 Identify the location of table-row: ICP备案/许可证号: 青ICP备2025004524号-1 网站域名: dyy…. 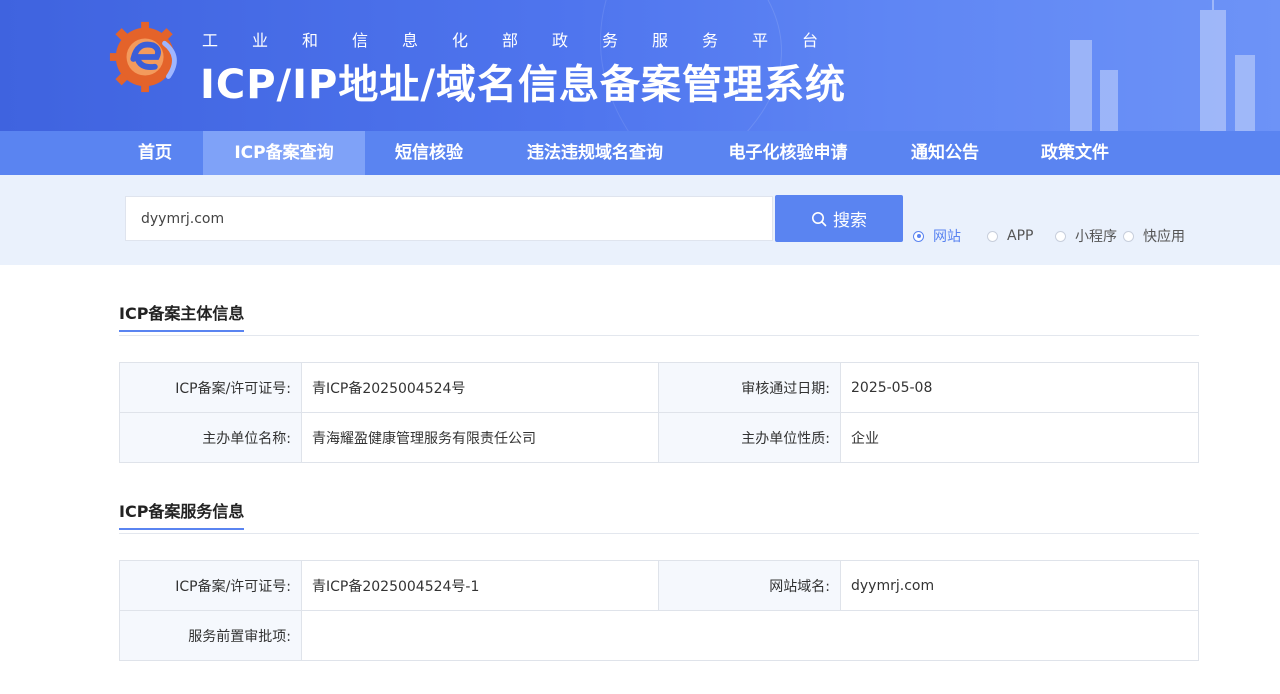
(659, 585).